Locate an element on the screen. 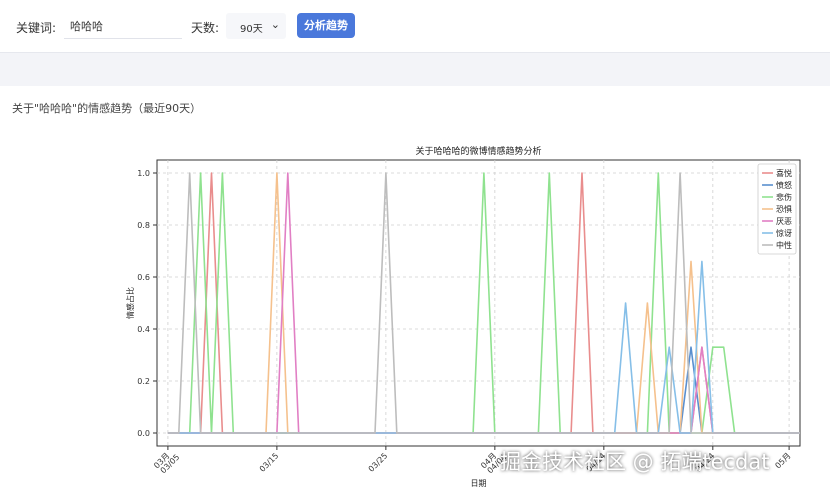  legend-label: 悲伤 is located at coordinates (784, 197).